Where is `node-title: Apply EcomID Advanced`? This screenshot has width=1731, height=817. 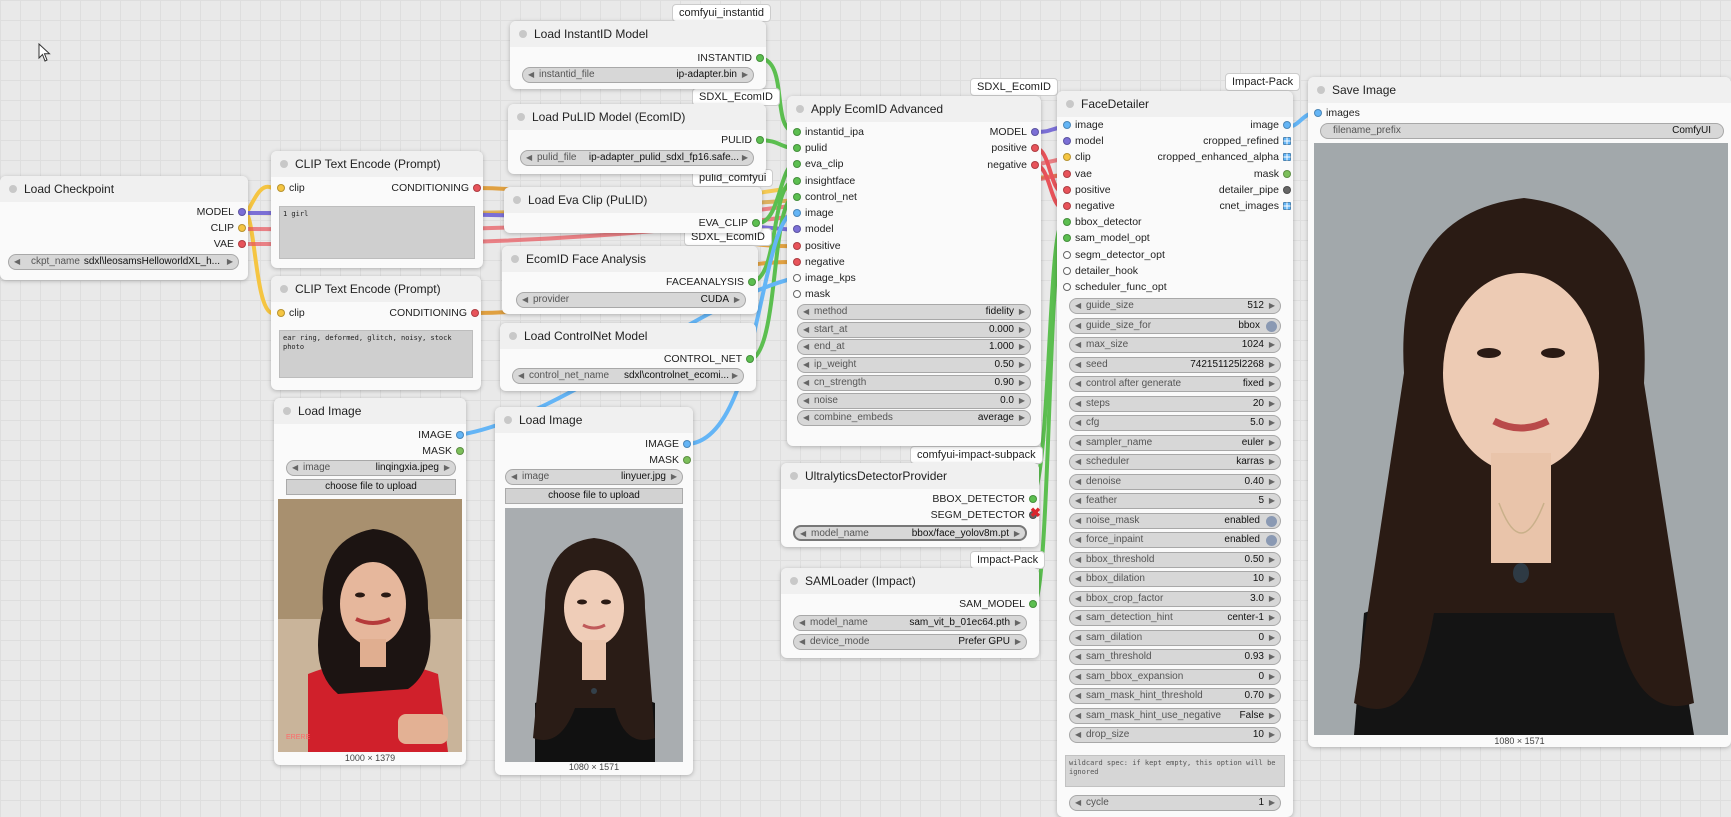 node-title: Apply EcomID Advanced is located at coordinates (914, 109).